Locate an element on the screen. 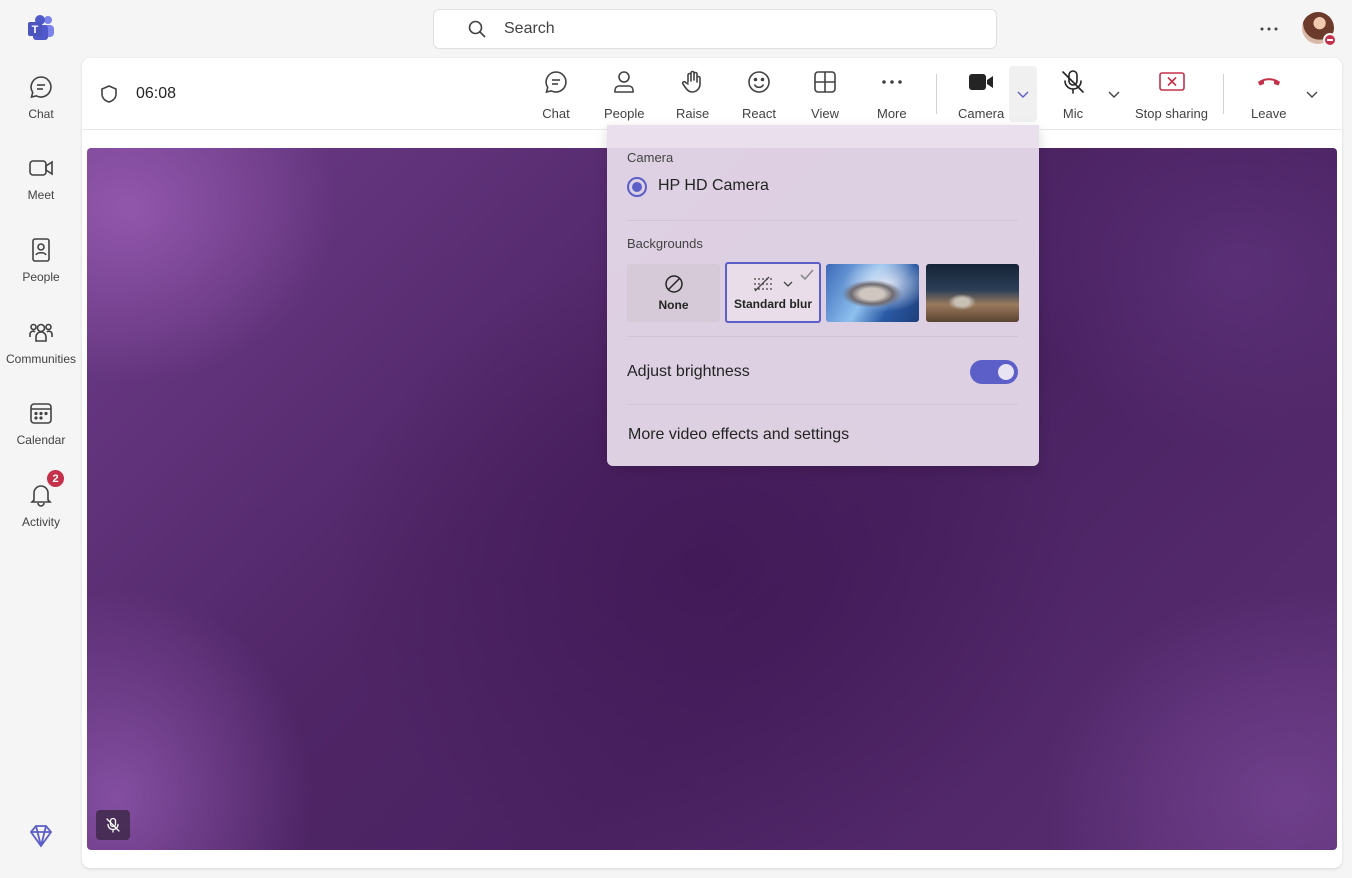  more-video-effects-link: More video effects and settings is located at coordinates (738, 435).